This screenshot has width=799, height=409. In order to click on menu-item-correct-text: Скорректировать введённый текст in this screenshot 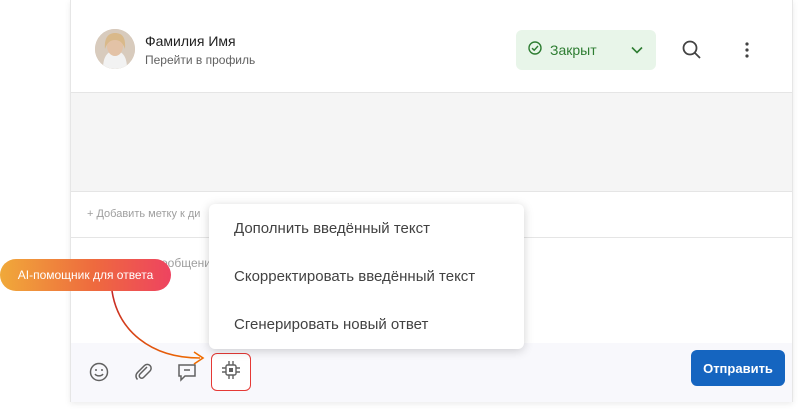, I will do `click(366, 276)`.